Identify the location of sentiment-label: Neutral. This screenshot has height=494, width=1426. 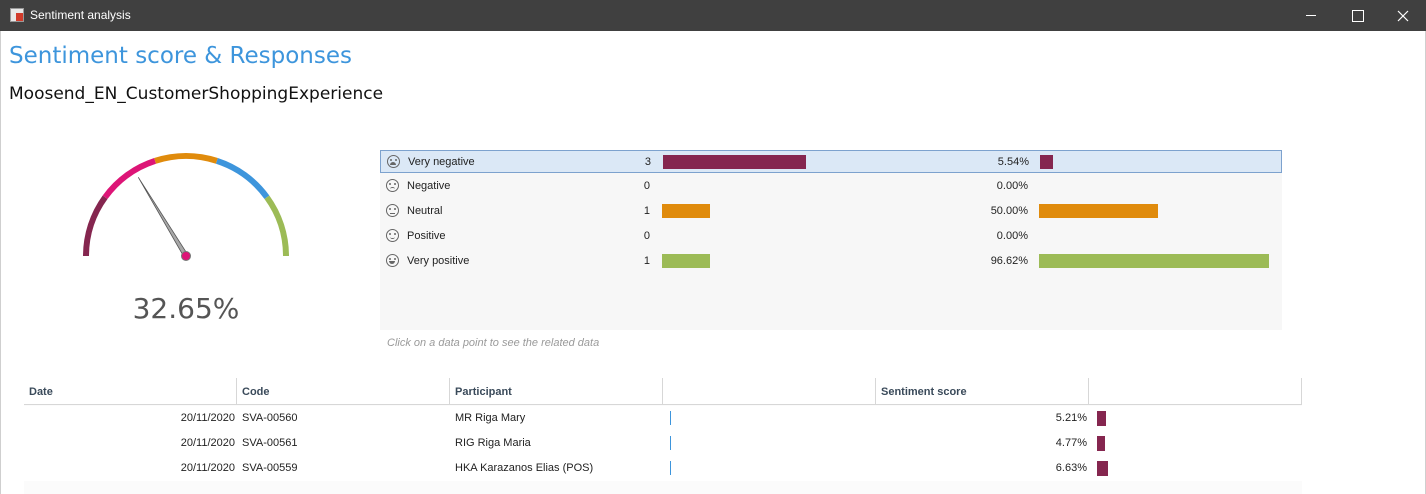
(425, 211).